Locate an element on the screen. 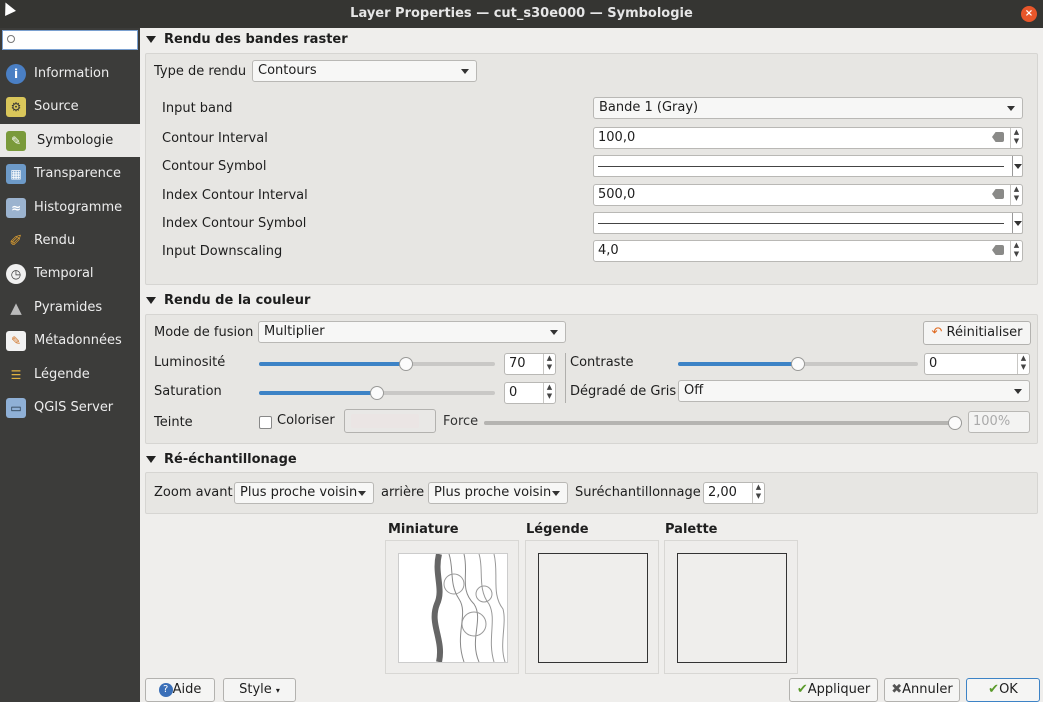 The image size is (1043, 702). zoom-in-select: Plus proche voisin is located at coordinates (304, 493).